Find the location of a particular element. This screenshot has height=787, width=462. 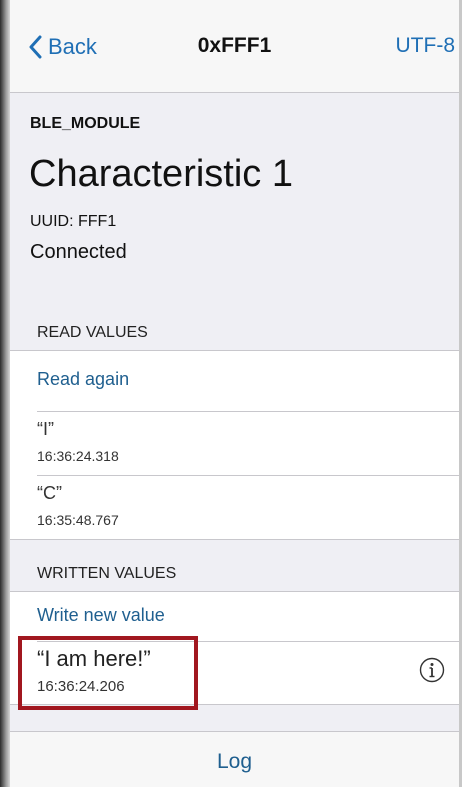

list-item: “I” 16:36:24.318 is located at coordinates (248, 444).